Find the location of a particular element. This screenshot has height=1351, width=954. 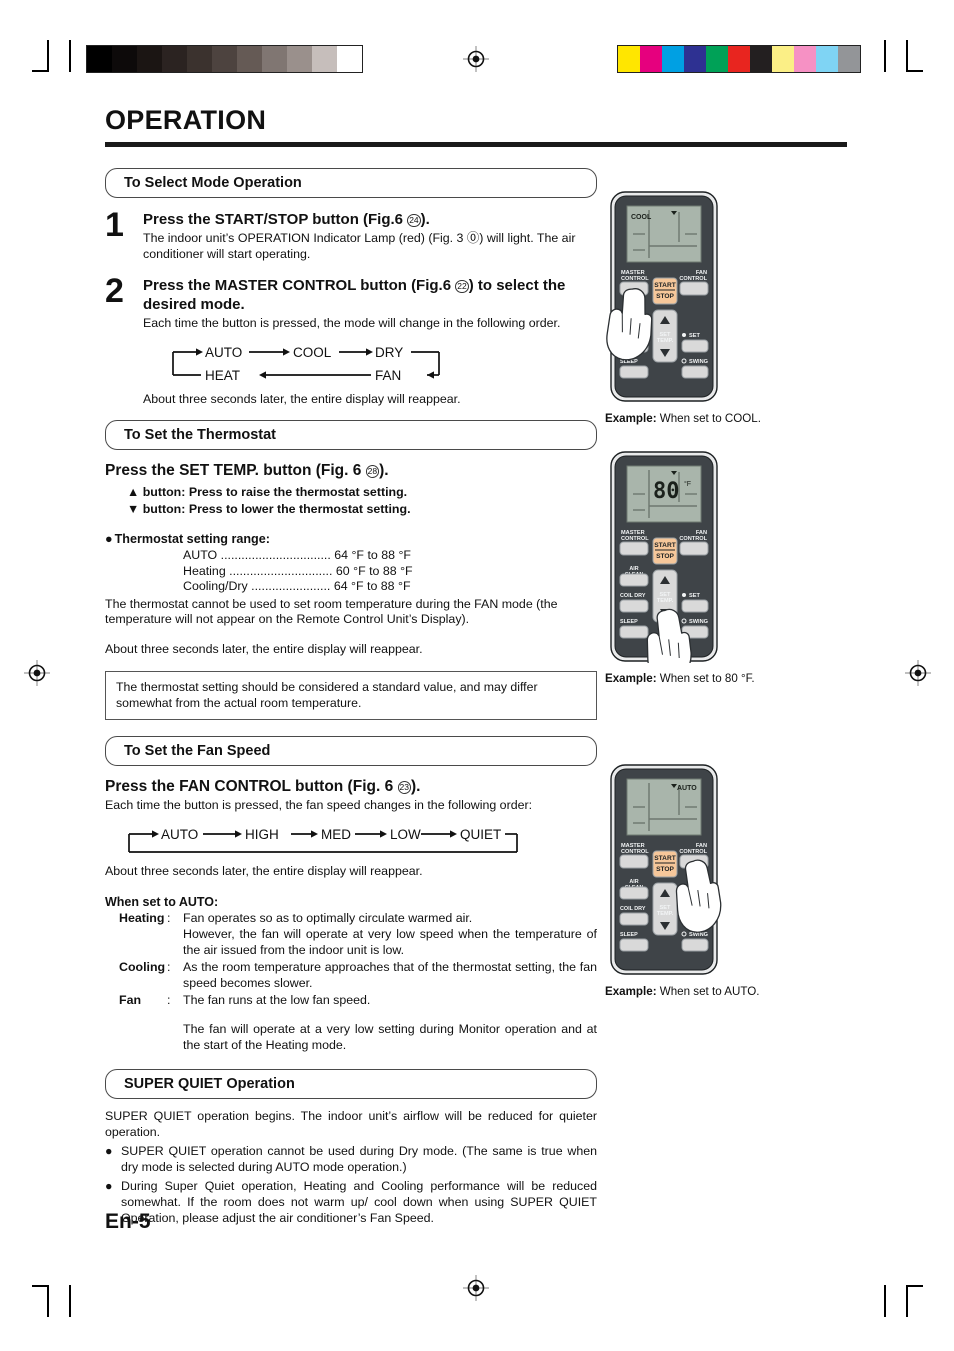

section-header-mode-label: To Select Mode Operation is located at coordinates (213, 183).